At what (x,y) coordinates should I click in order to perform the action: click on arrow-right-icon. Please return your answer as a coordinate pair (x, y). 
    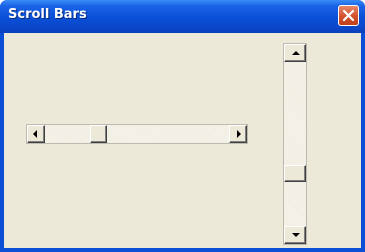
    Looking at the image, I should click on (239, 134).